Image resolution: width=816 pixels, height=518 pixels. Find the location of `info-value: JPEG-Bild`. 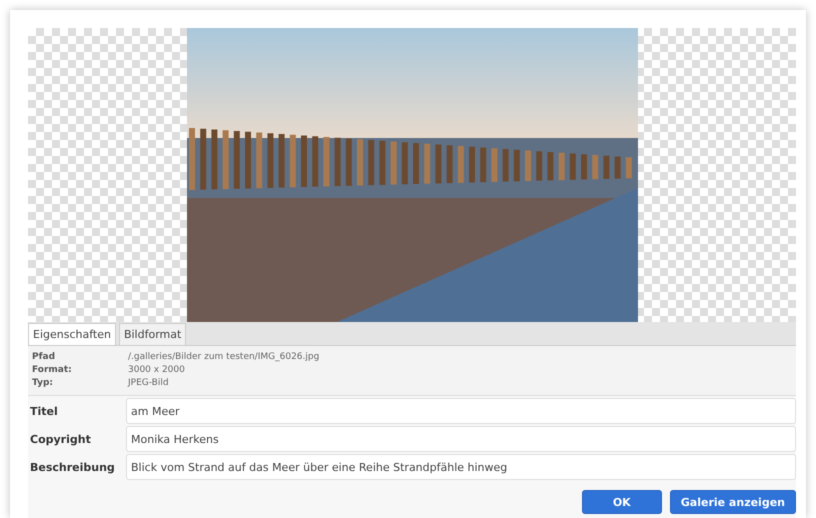

info-value: JPEG-Bild is located at coordinates (149, 383).